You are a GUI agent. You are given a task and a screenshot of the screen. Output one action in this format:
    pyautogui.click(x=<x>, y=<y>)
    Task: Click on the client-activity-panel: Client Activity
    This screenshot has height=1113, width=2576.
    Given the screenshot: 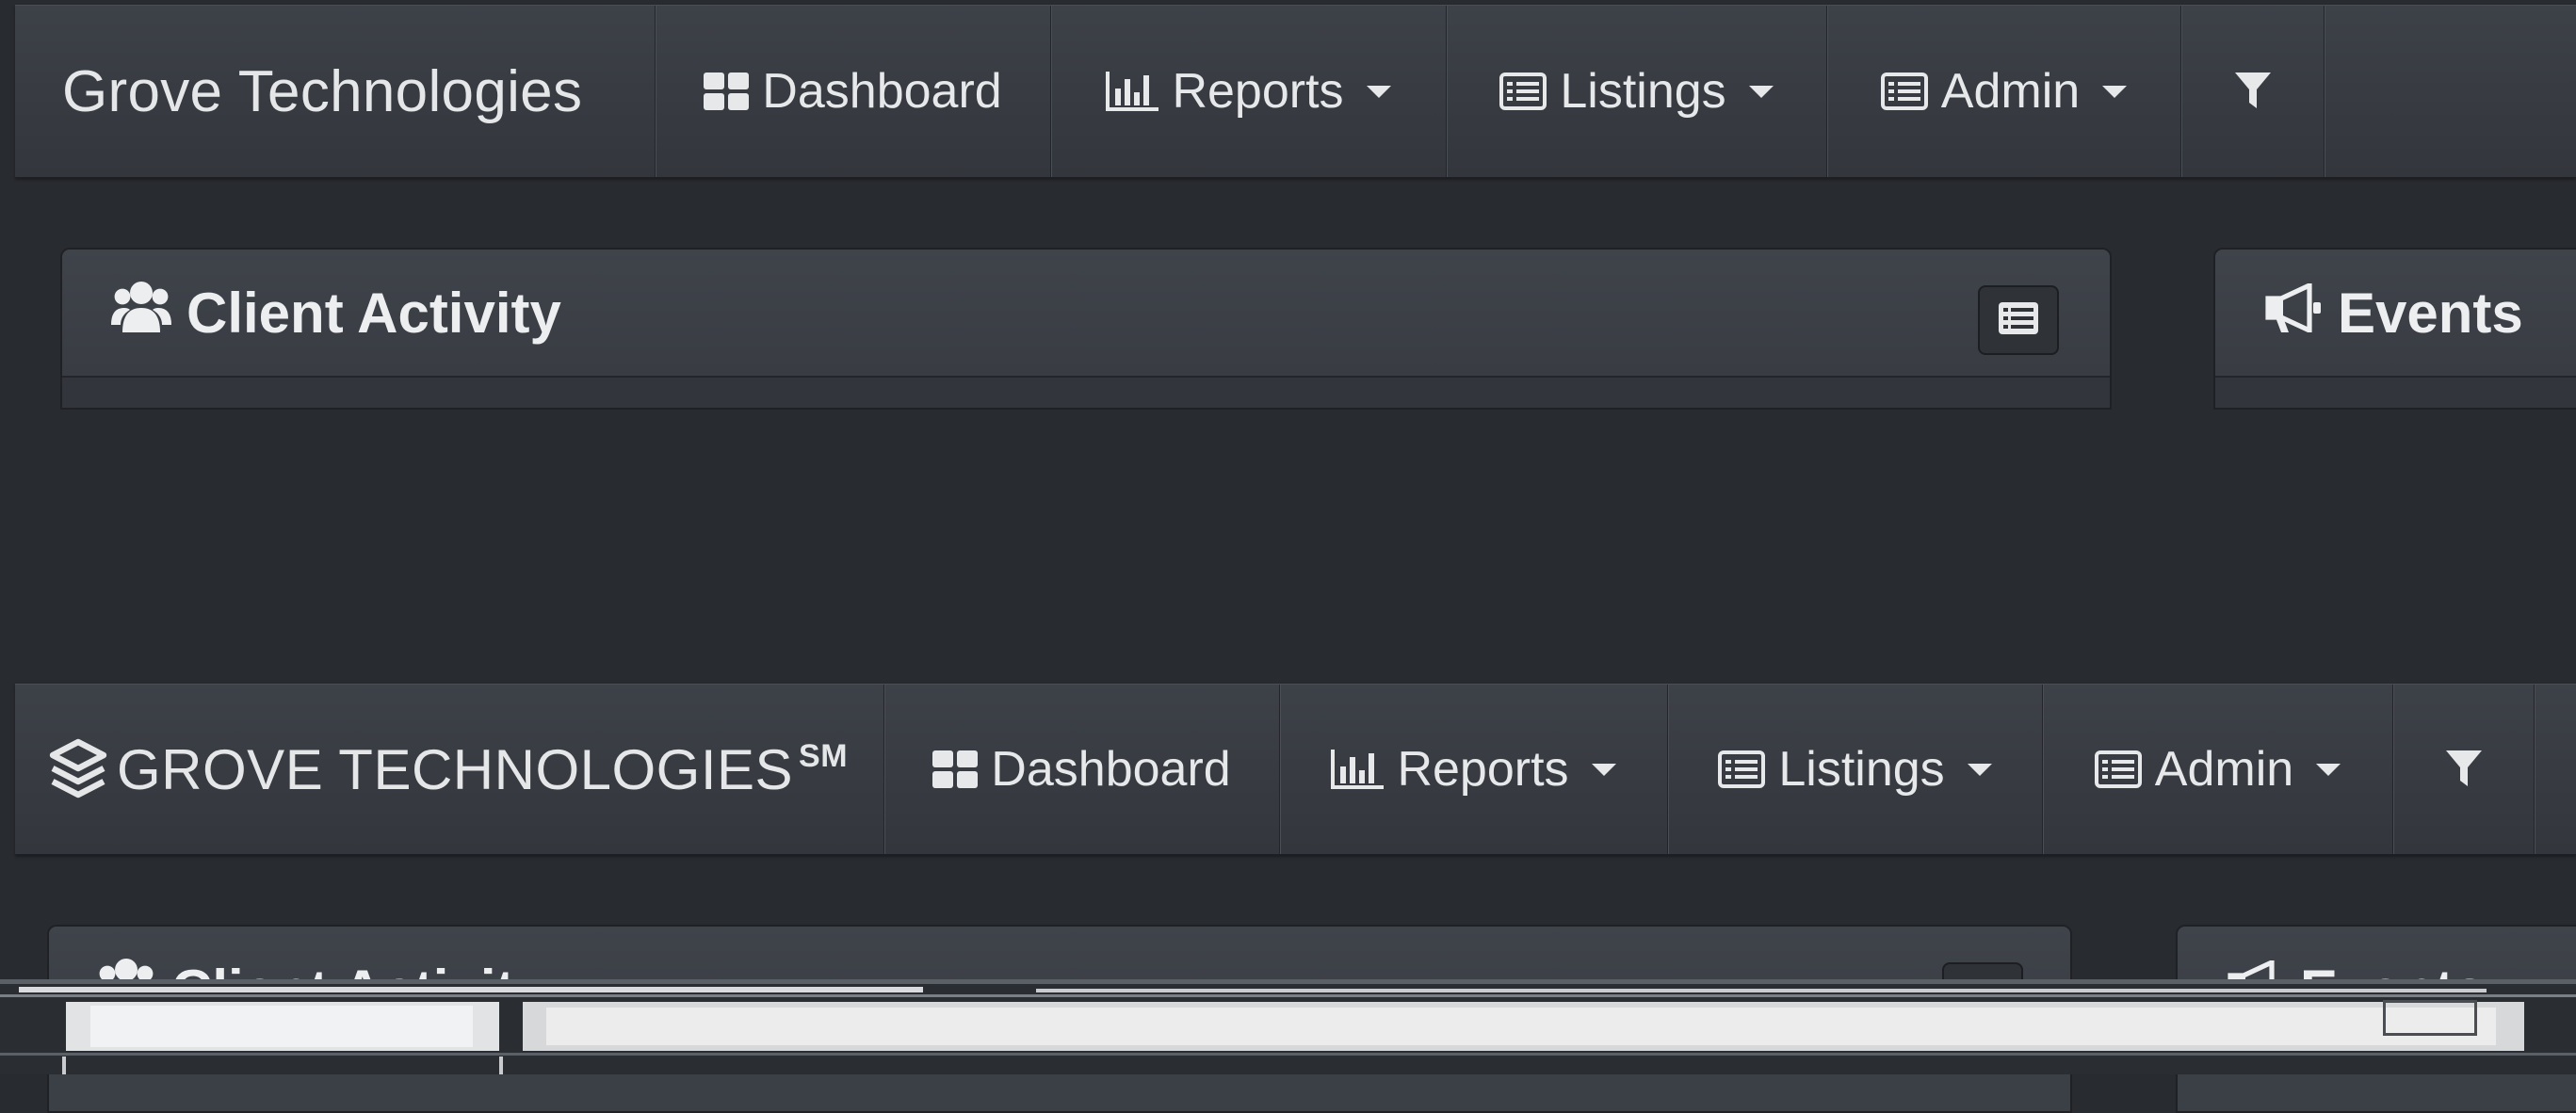 What is the action you would take?
    pyautogui.click(x=1086, y=329)
    